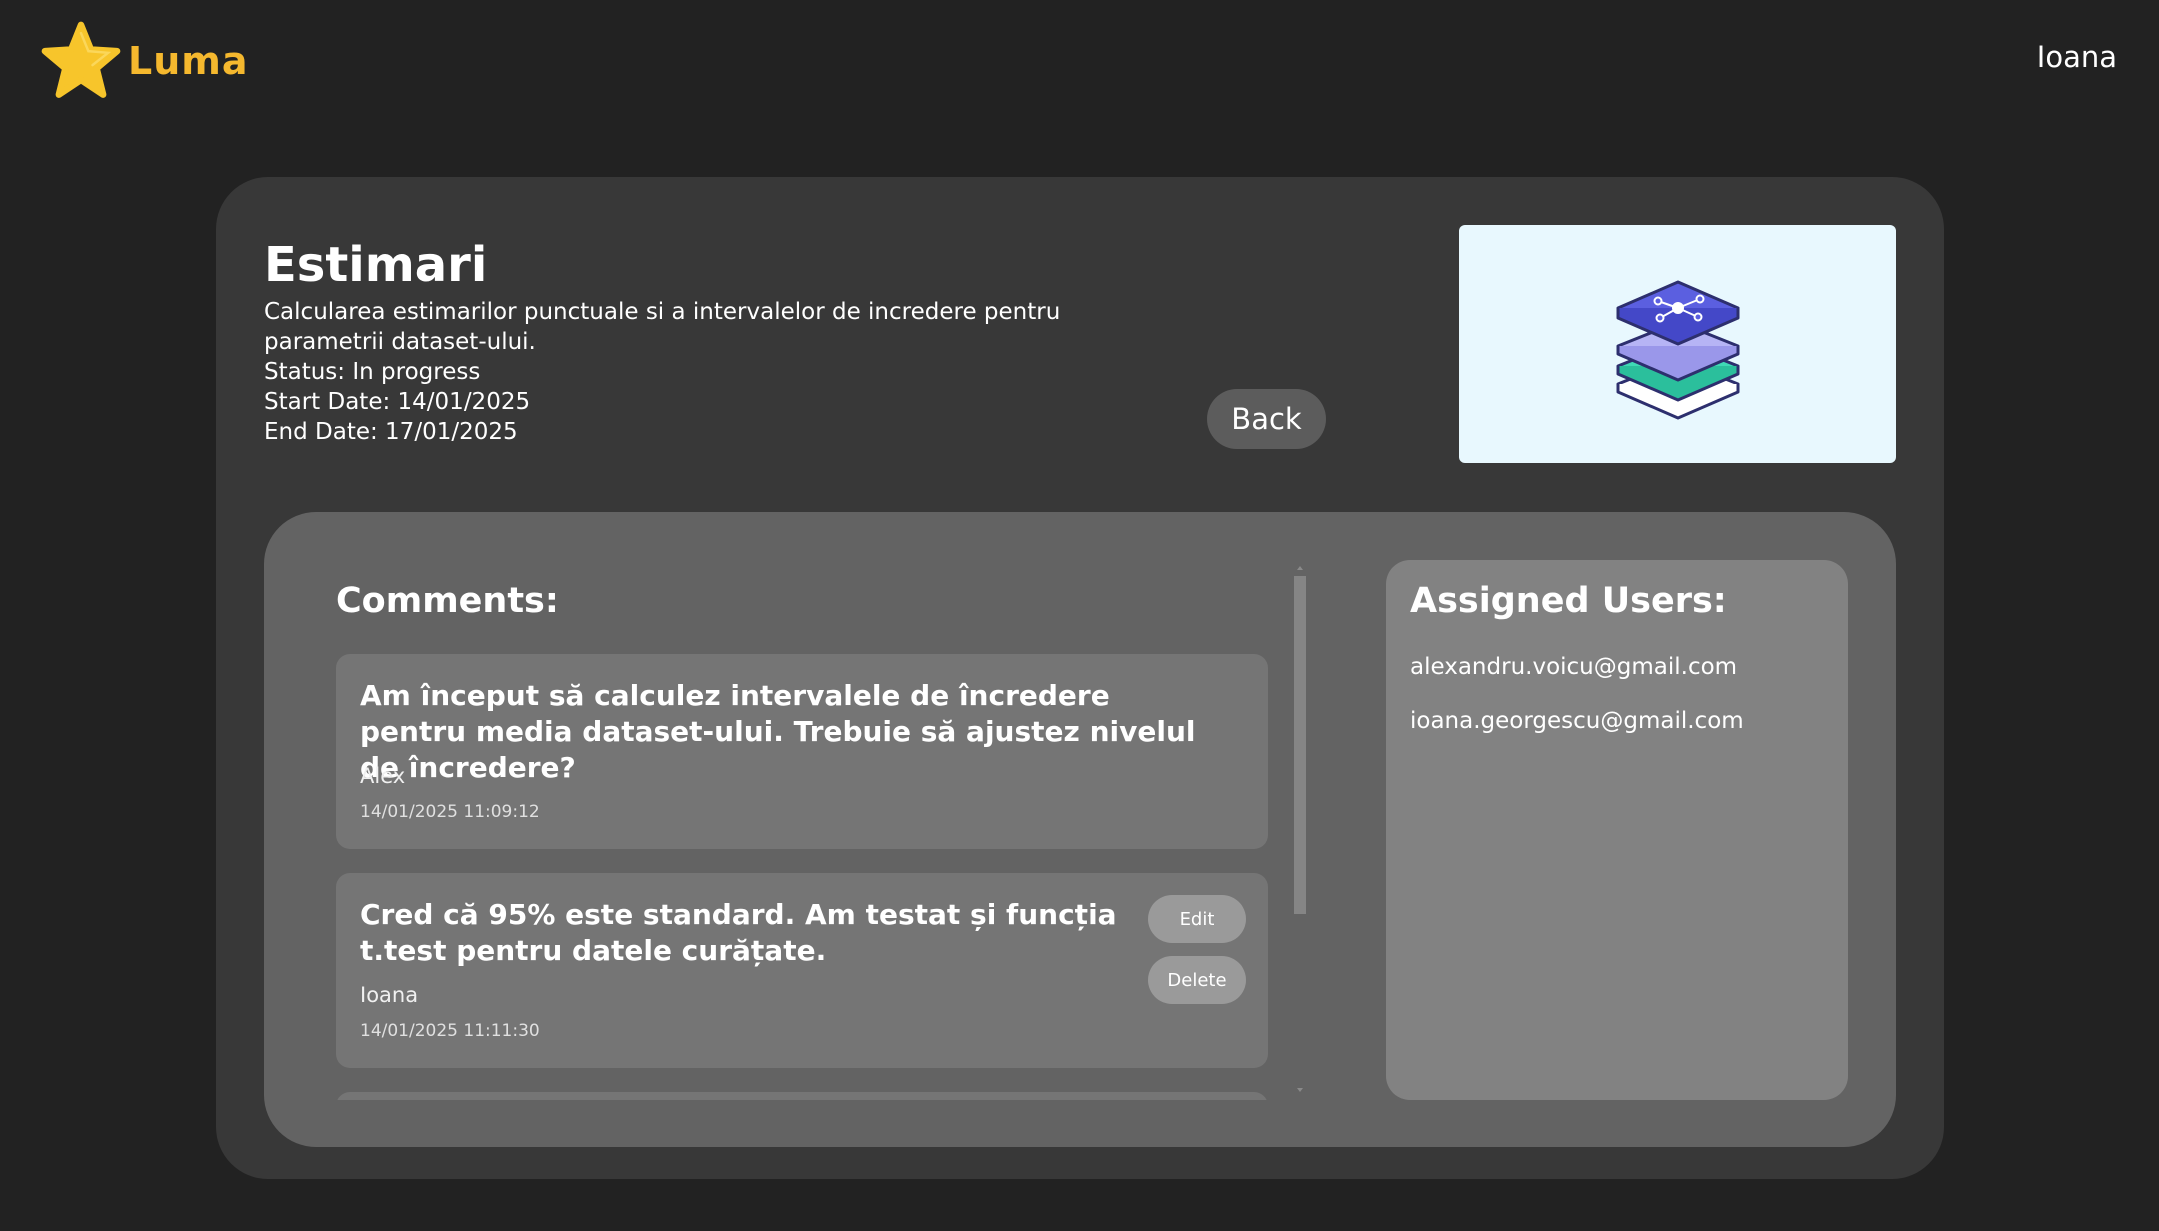  Describe the element at coordinates (81, 59) in the screenshot. I see `star-icon` at that location.